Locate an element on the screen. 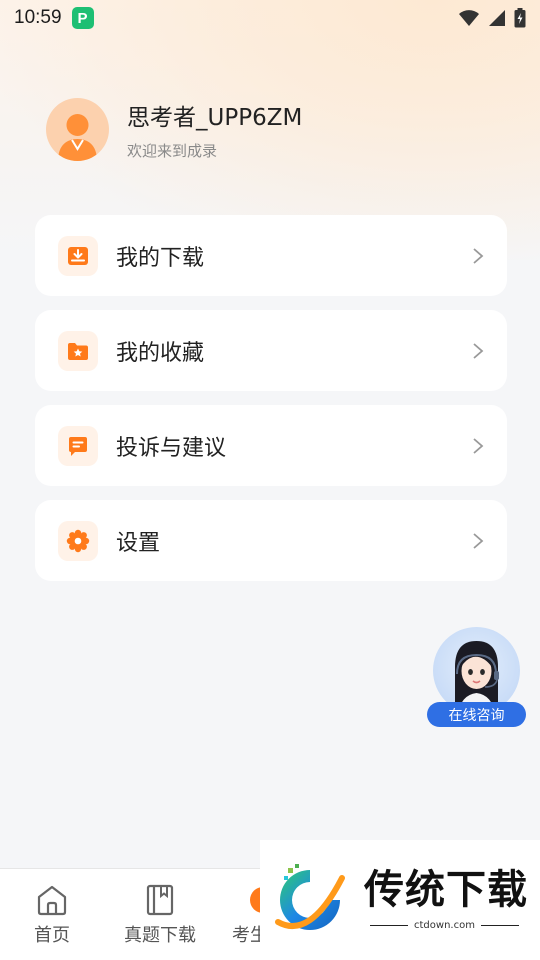  user-avatar-icon is located at coordinates (77, 137).